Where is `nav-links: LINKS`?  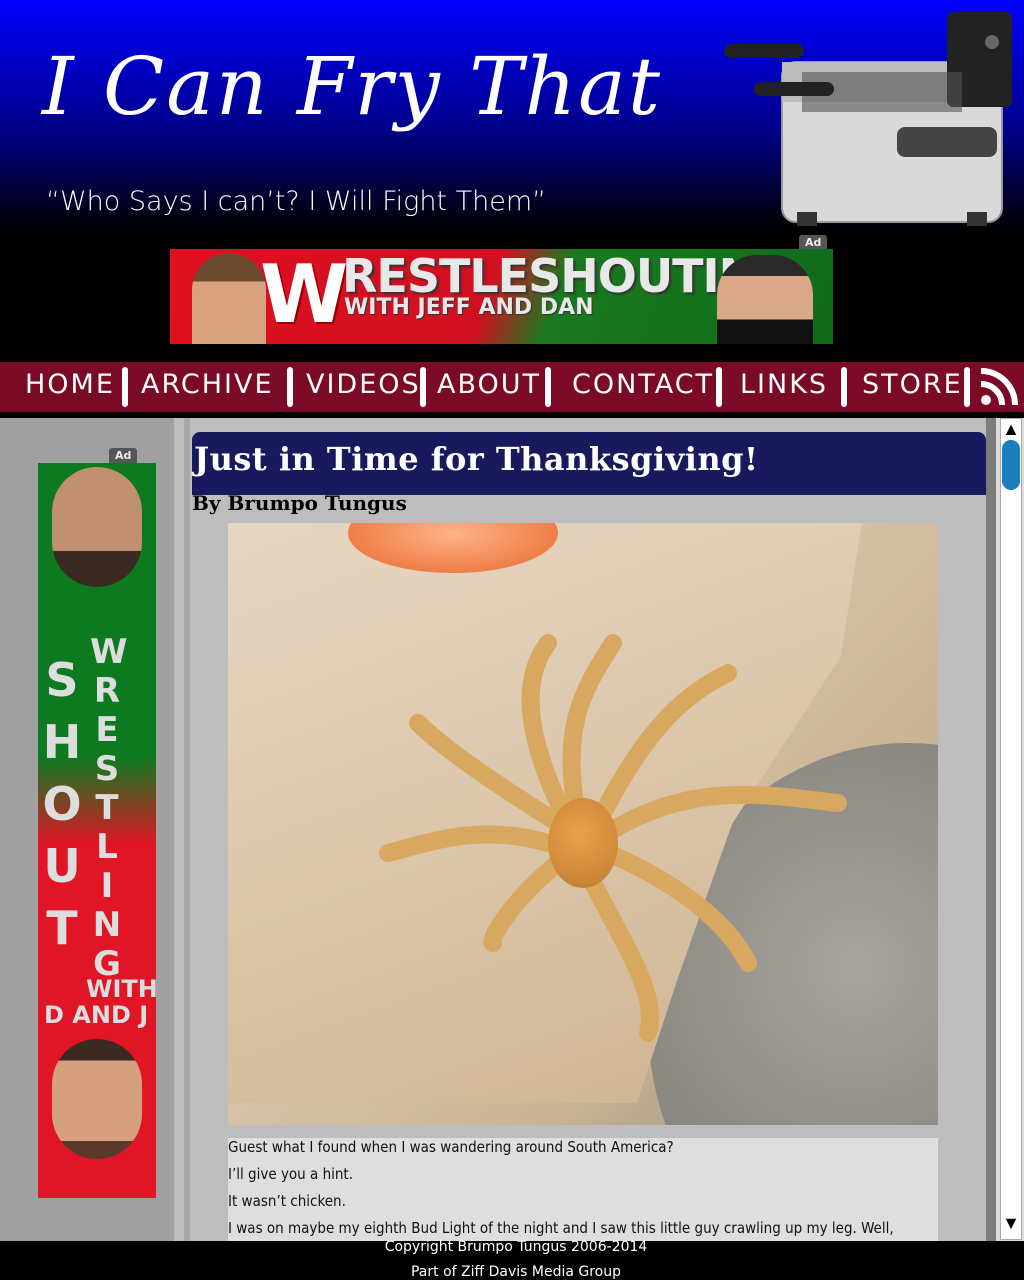
nav-links: LINKS is located at coordinates (784, 387).